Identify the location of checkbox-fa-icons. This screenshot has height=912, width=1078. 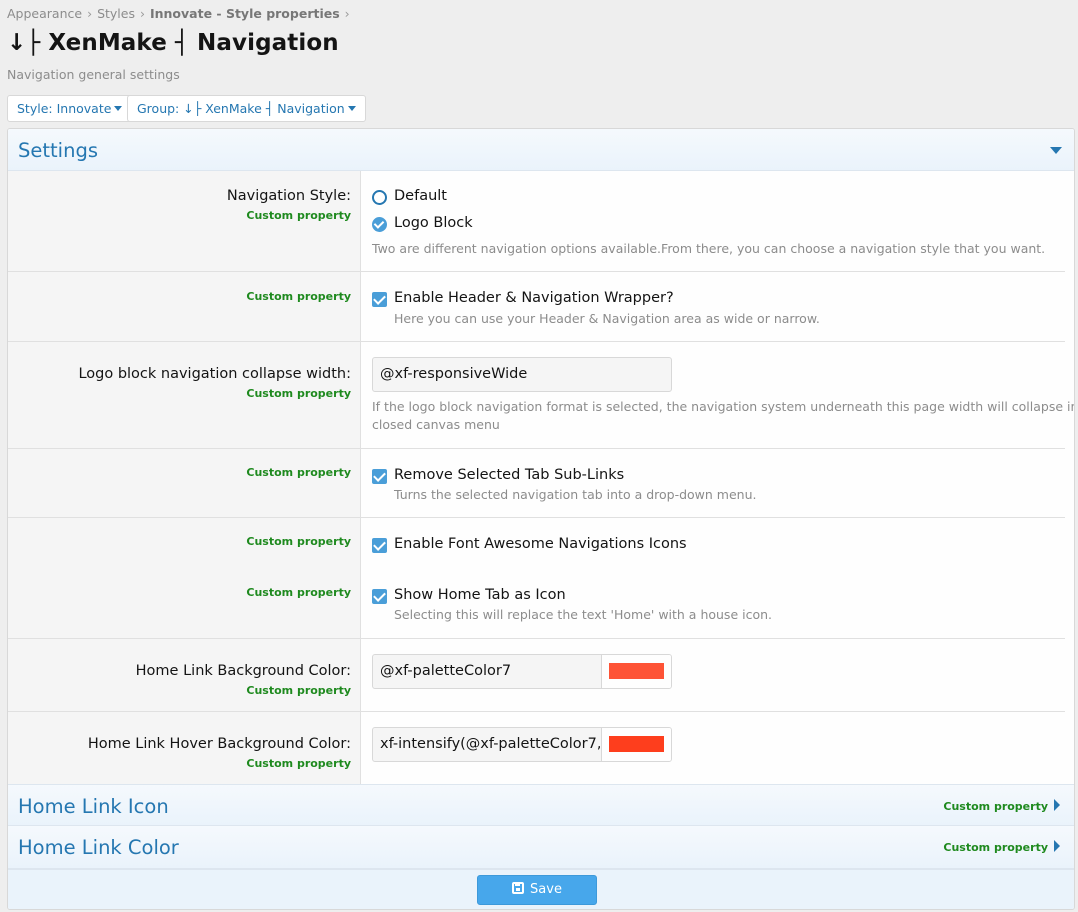
(379, 545).